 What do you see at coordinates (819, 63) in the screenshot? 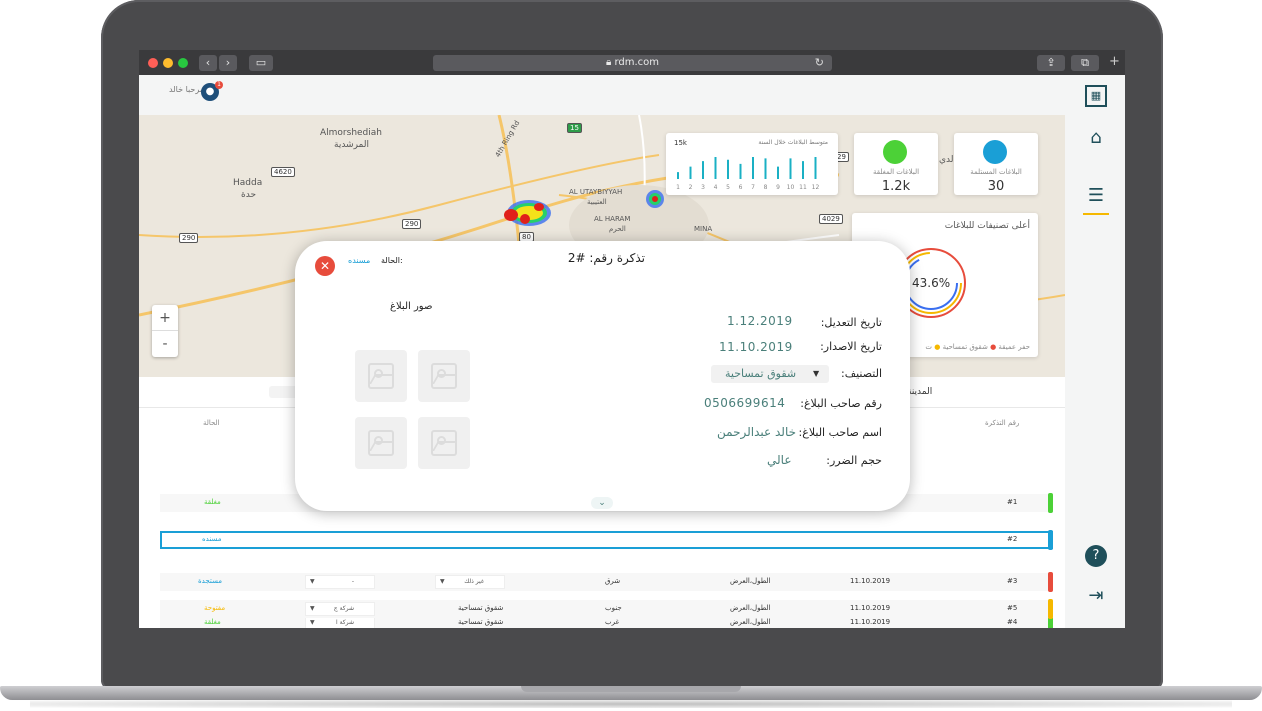
I see `reload-icon: ↻` at bounding box center [819, 63].